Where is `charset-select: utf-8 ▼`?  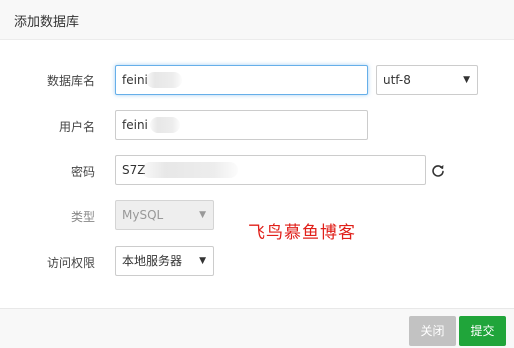
charset-select: utf-8 ▼ is located at coordinates (427, 80).